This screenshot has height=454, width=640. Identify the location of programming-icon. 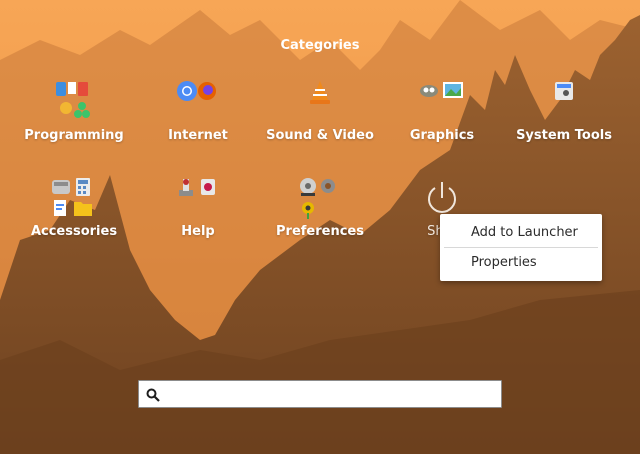
(73, 100).